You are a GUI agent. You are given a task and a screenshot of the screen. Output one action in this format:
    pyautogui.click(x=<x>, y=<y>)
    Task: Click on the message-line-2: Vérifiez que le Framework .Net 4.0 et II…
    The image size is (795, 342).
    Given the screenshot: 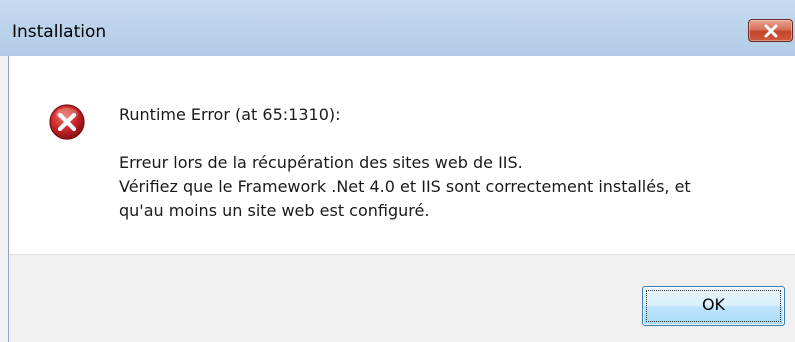 What is the action you would take?
    pyautogui.click(x=405, y=186)
    